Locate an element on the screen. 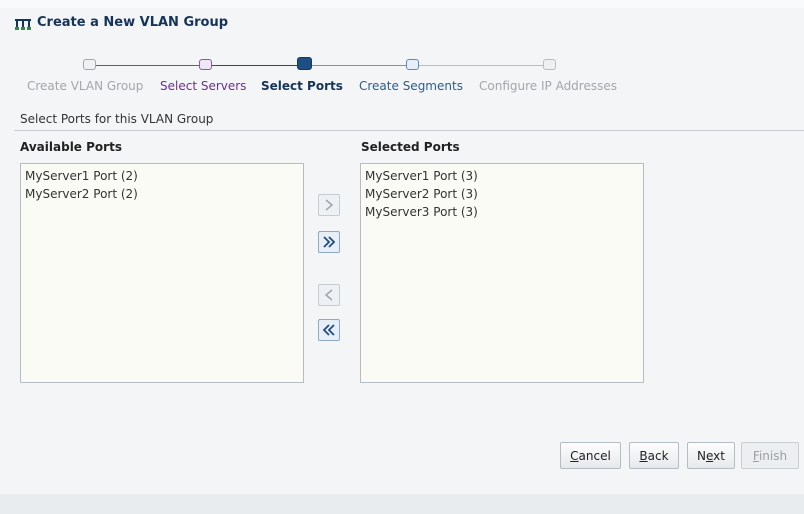 This screenshot has width=804, height=514. back-button-label: Back is located at coordinates (654, 455).